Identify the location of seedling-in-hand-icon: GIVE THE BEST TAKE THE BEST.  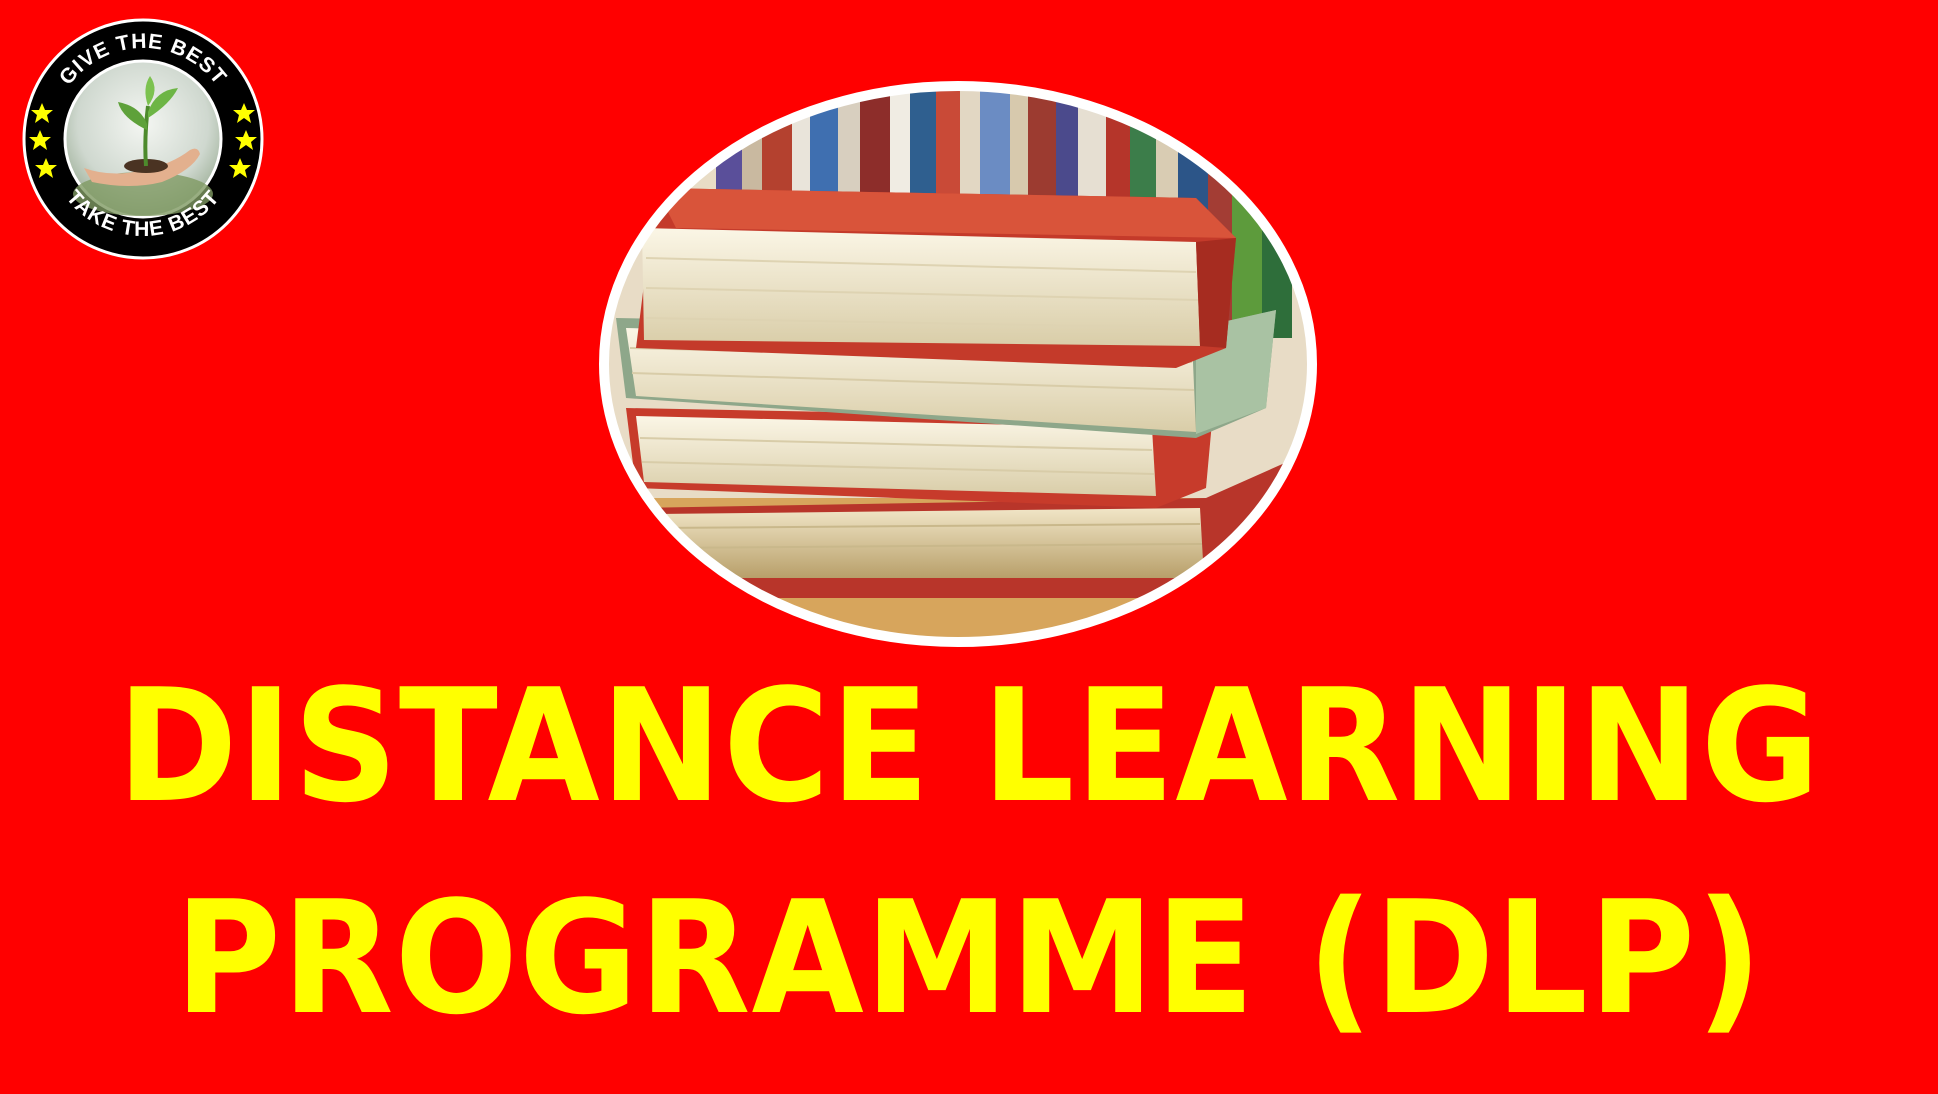
(143, 139).